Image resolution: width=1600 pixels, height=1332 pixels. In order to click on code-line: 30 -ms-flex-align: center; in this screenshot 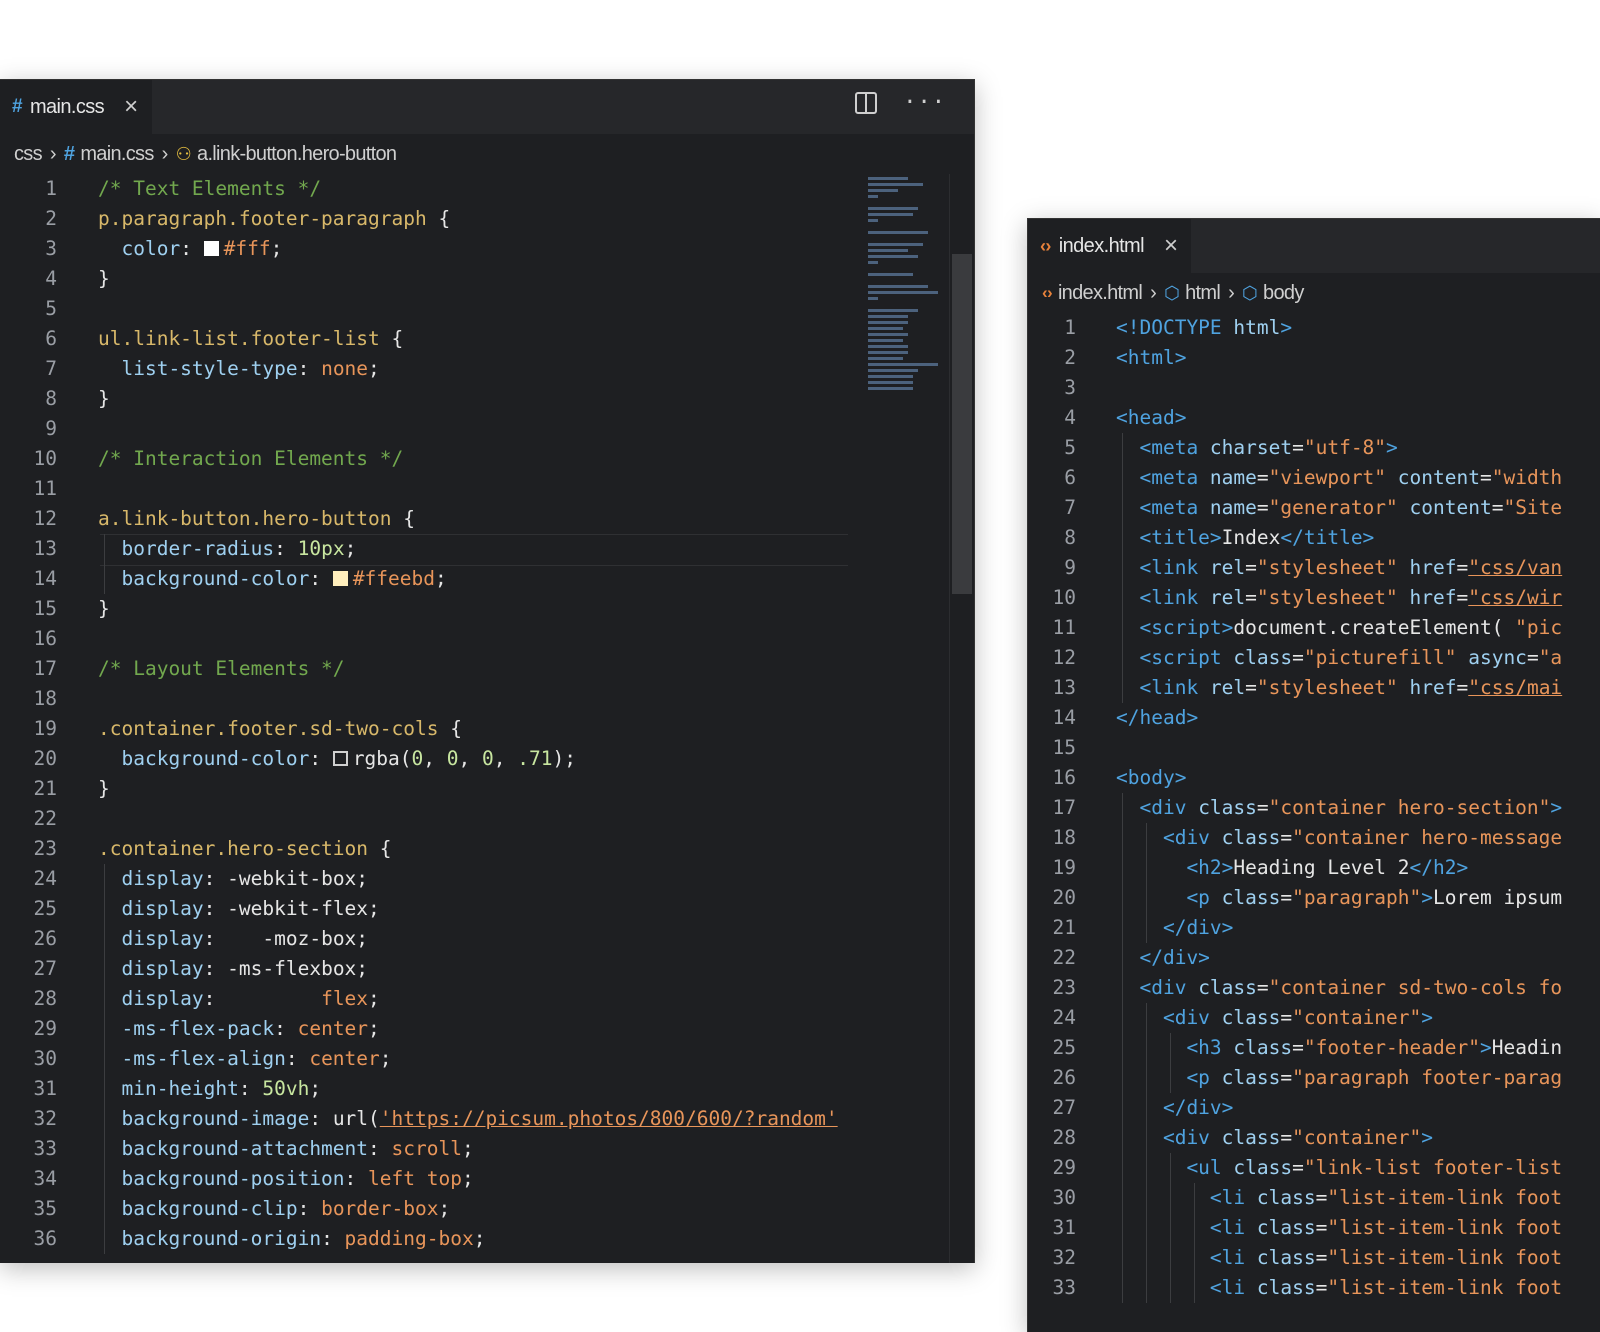, I will do `click(487, 1059)`.